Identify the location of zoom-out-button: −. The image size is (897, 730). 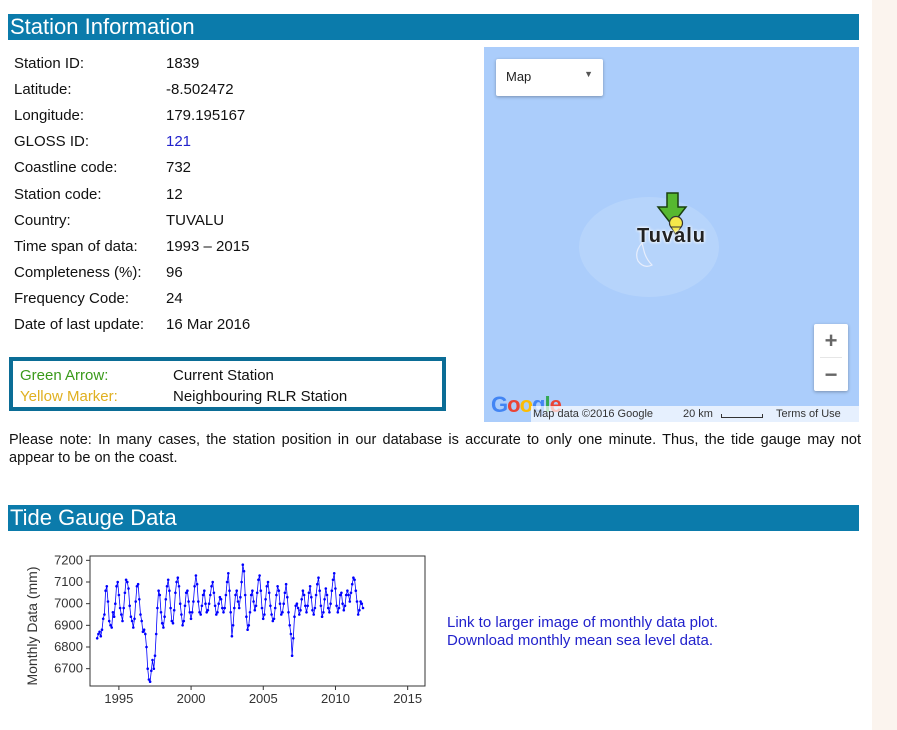
(831, 374).